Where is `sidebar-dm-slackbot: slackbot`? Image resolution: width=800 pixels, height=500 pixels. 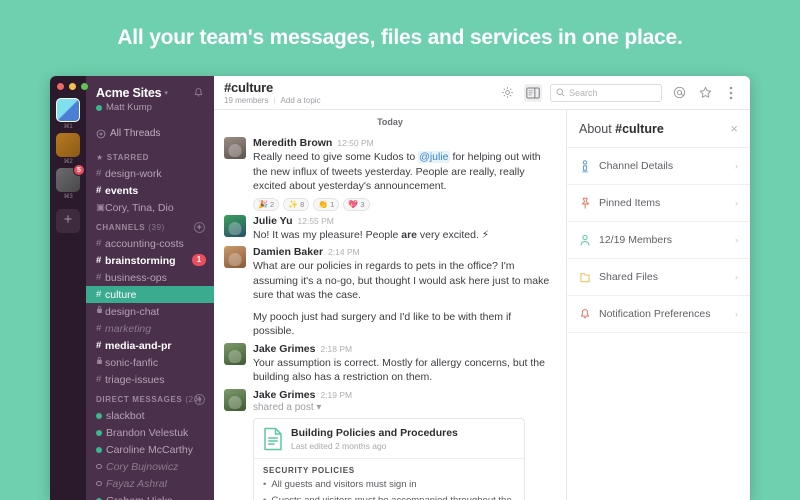
sidebar-dm-slackbot: slackbot is located at coordinates (150, 415).